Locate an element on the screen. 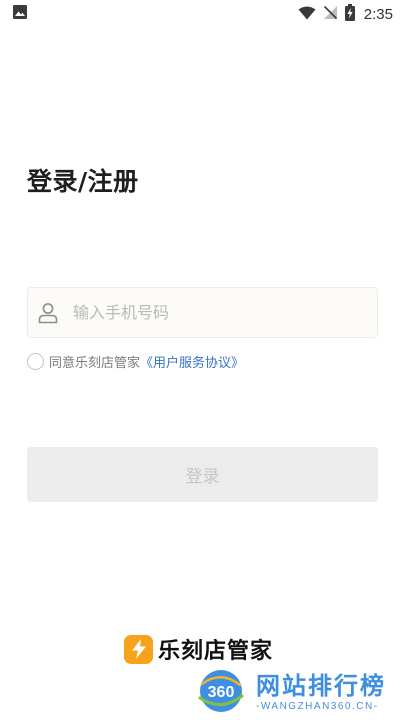 The height and width of the screenshot is (720, 405). agreement-checkbox is located at coordinates (35, 361).